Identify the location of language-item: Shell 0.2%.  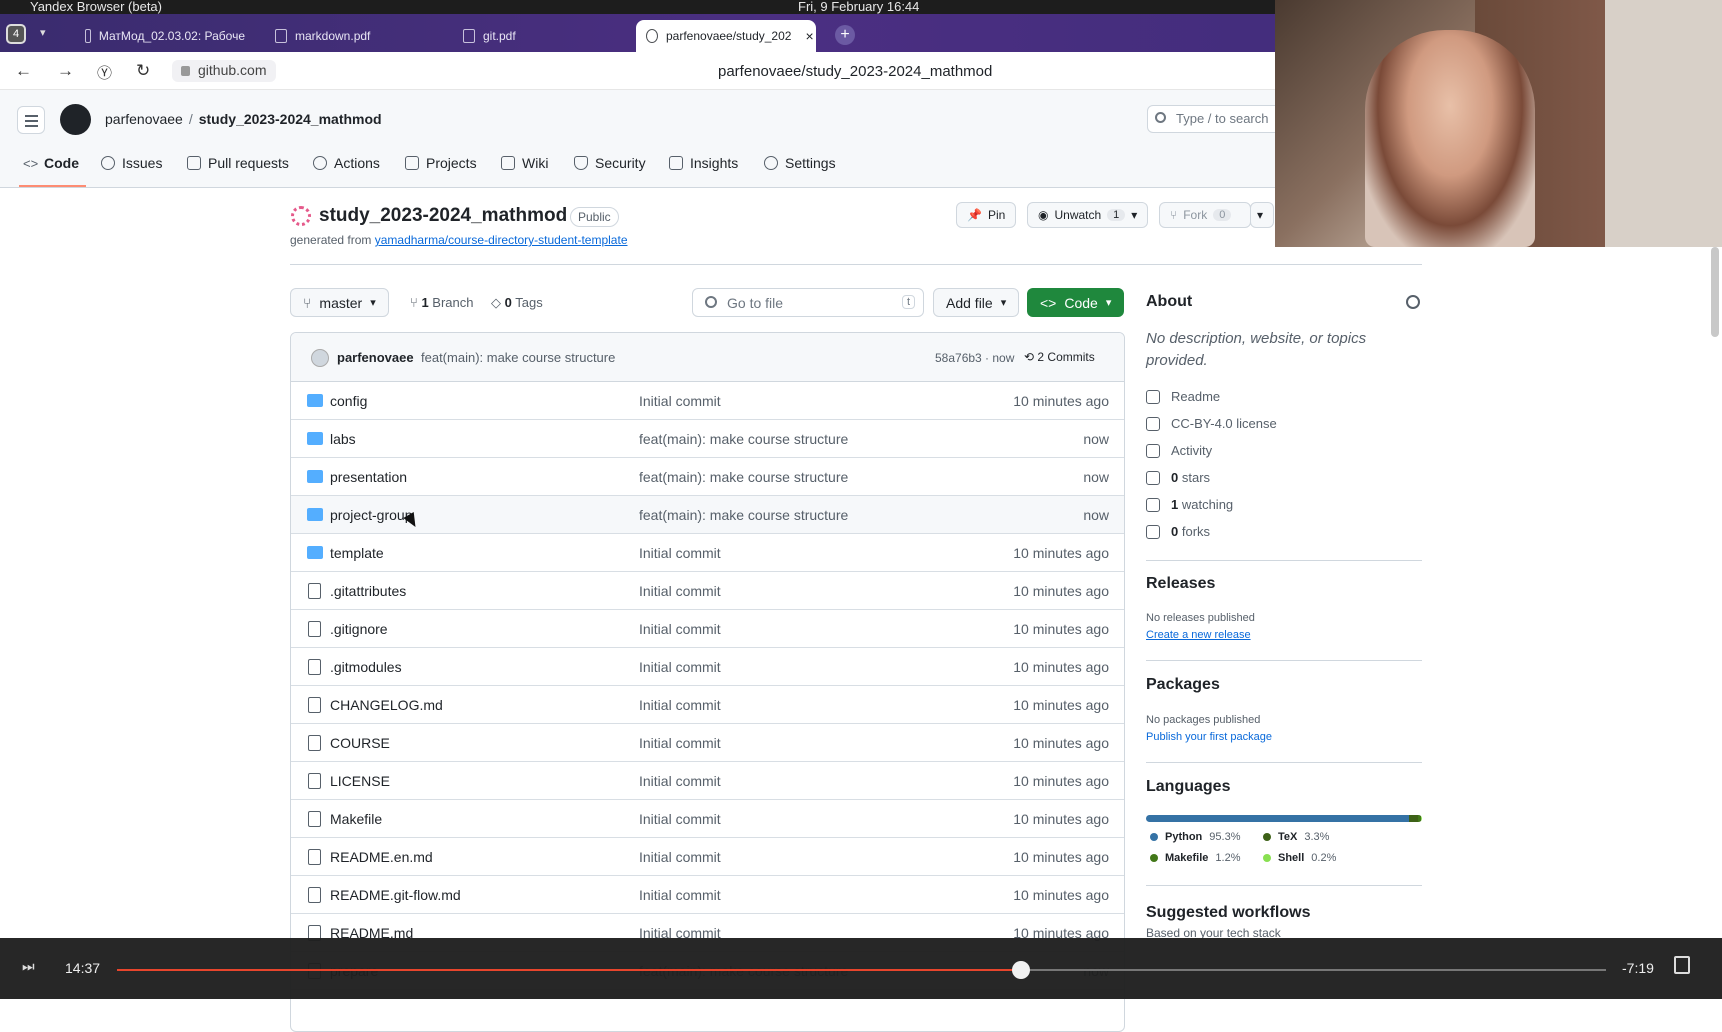
(1299, 858).